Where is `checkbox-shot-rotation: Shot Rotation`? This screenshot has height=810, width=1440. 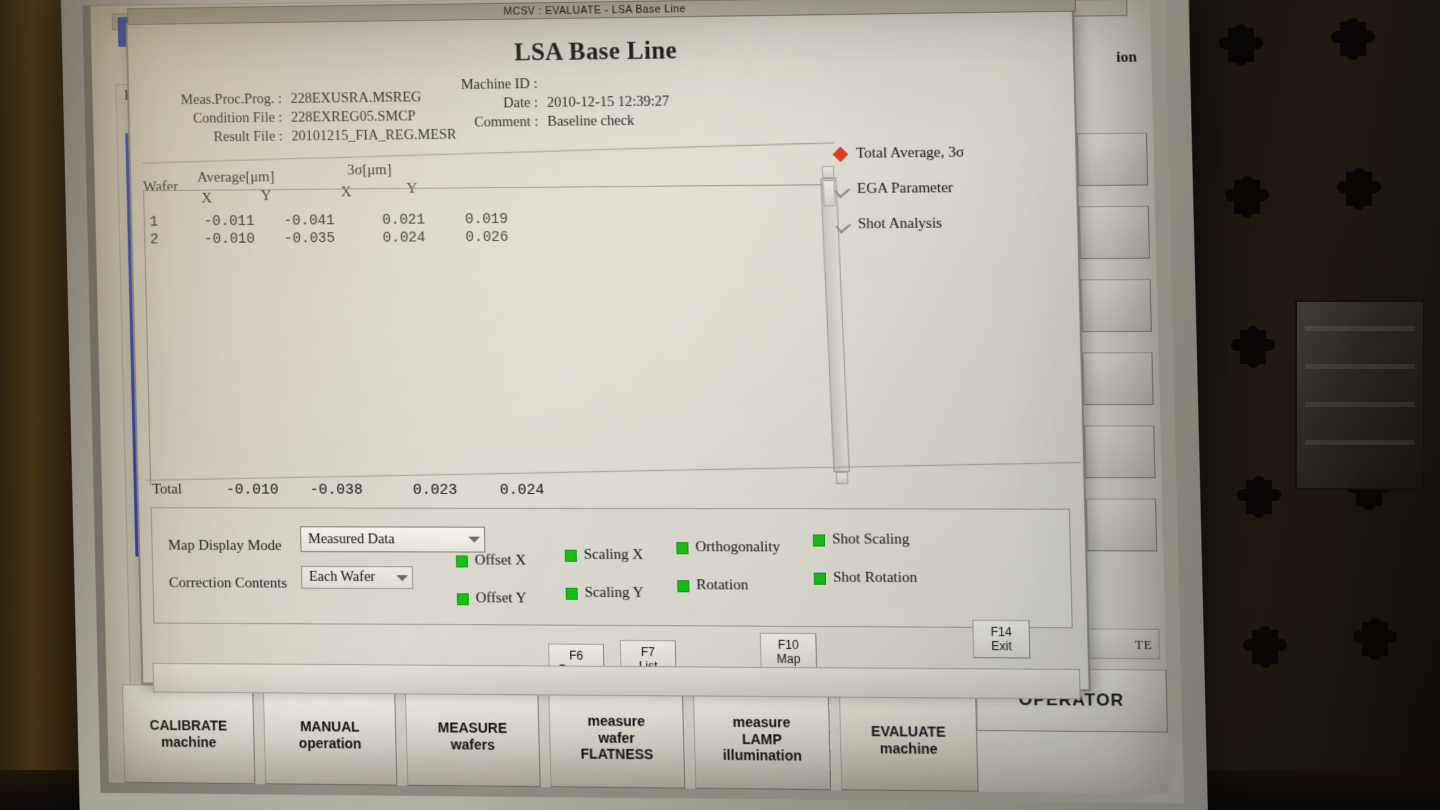 checkbox-shot-rotation: Shot Rotation is located at coordinates (865, 578).